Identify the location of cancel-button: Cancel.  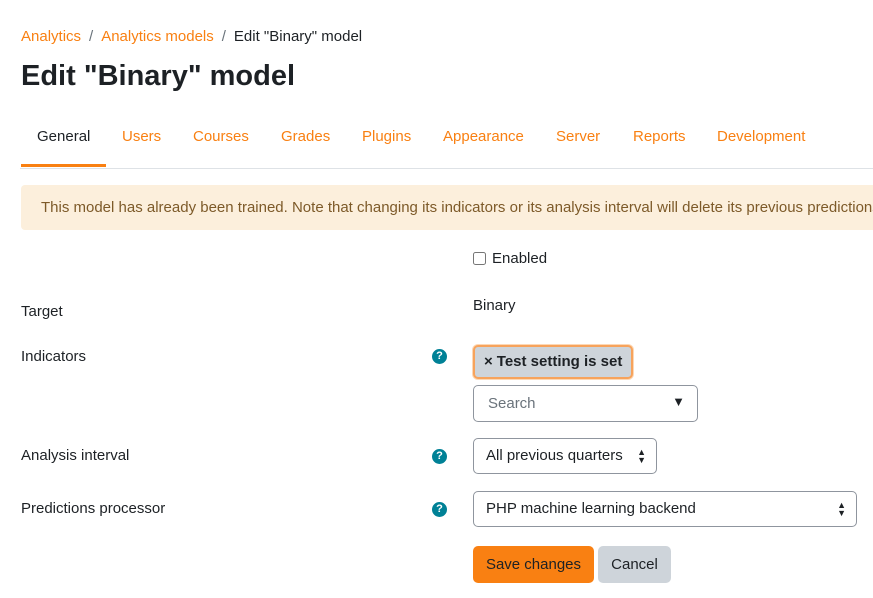
(634, 564).